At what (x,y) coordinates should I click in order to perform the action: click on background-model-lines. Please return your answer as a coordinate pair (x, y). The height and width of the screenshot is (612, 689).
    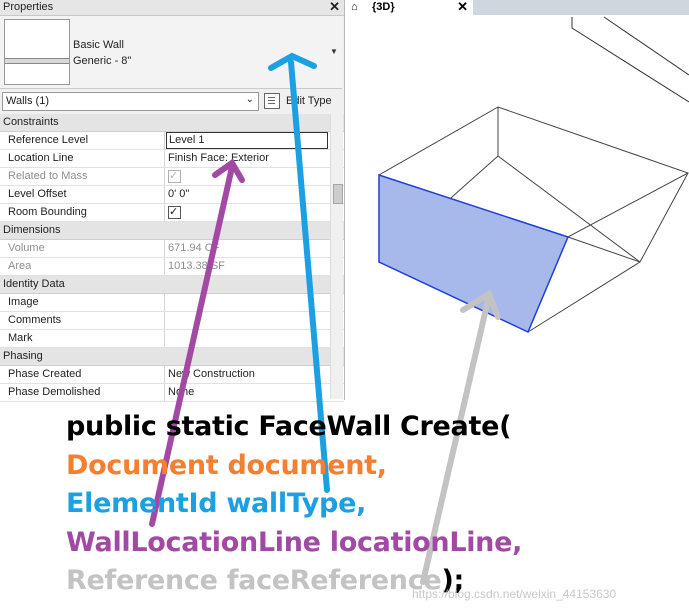
    Looking at the image, I should click on (630, 59).